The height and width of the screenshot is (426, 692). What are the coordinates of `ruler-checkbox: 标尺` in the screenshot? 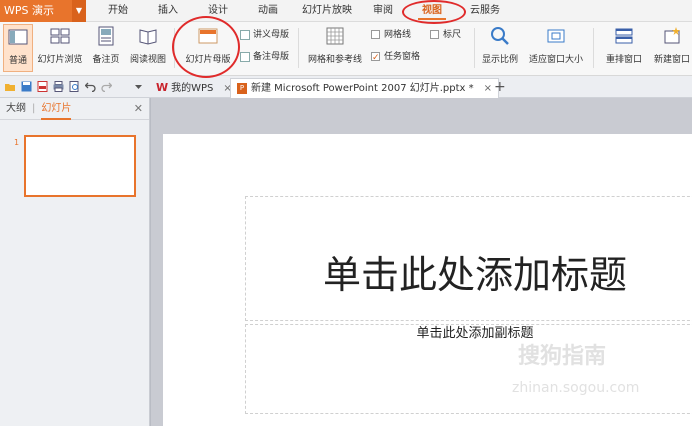 It's located at (445, 35).